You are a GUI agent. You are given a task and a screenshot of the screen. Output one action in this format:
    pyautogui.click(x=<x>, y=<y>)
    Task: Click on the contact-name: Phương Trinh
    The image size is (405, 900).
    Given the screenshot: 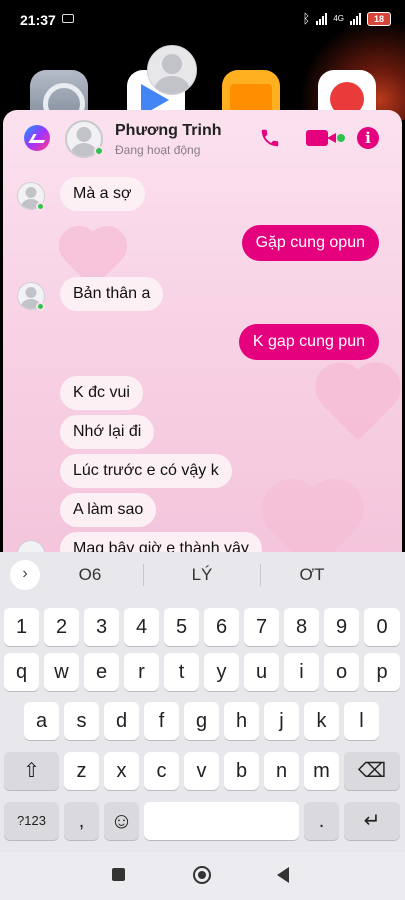 What is the action you would take?
    pyautogui.click(x=168, y=131)
    